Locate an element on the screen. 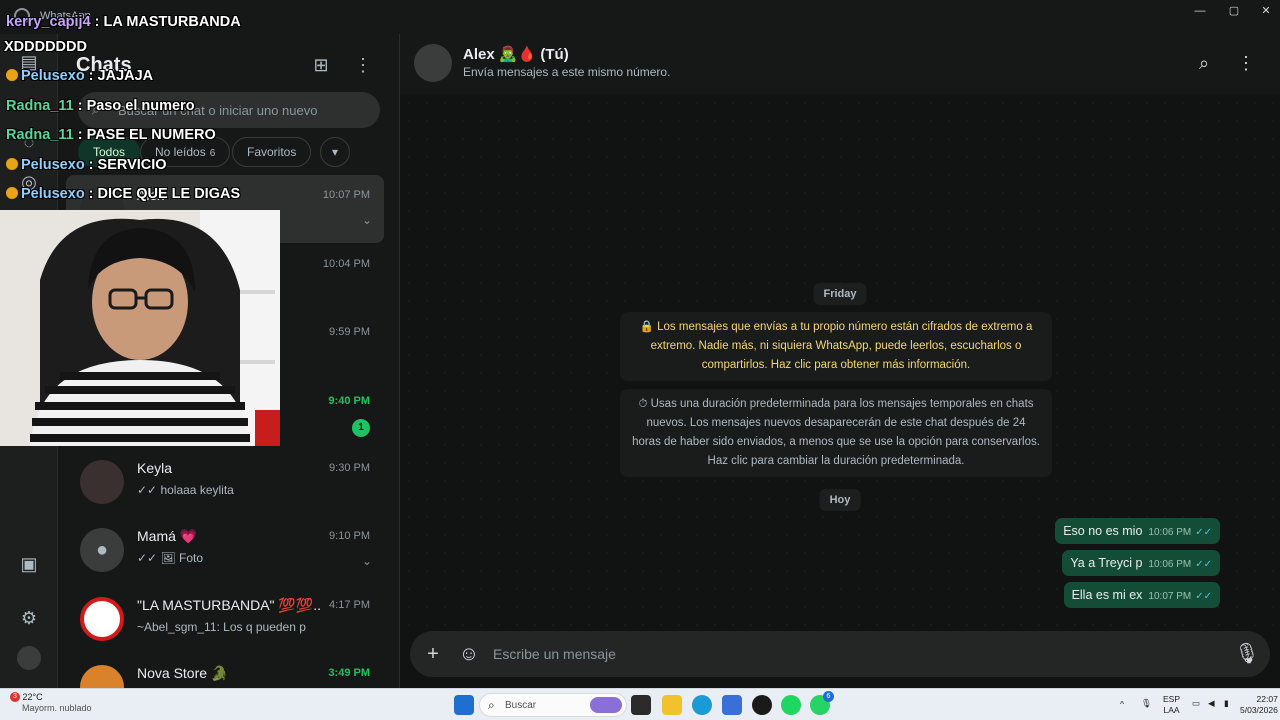 Image resolution: width=1280 pixels, height=720 pixels. search-box: ⌕ is located at coordinates (229, 110).